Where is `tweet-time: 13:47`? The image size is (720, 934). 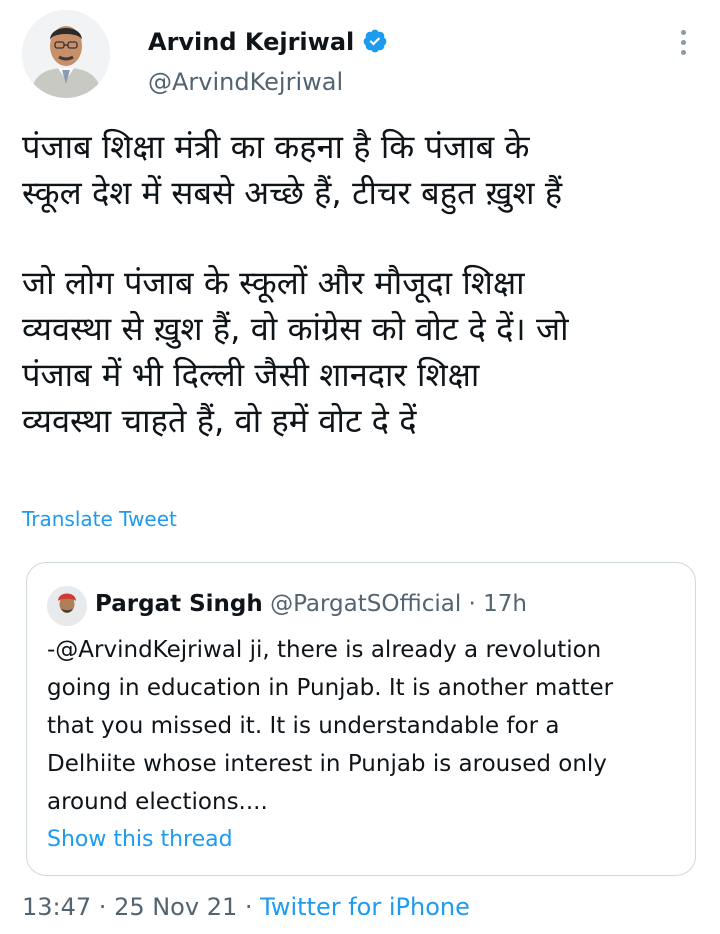
tweet-time: 13:47 is located at coordinates (56, 907).